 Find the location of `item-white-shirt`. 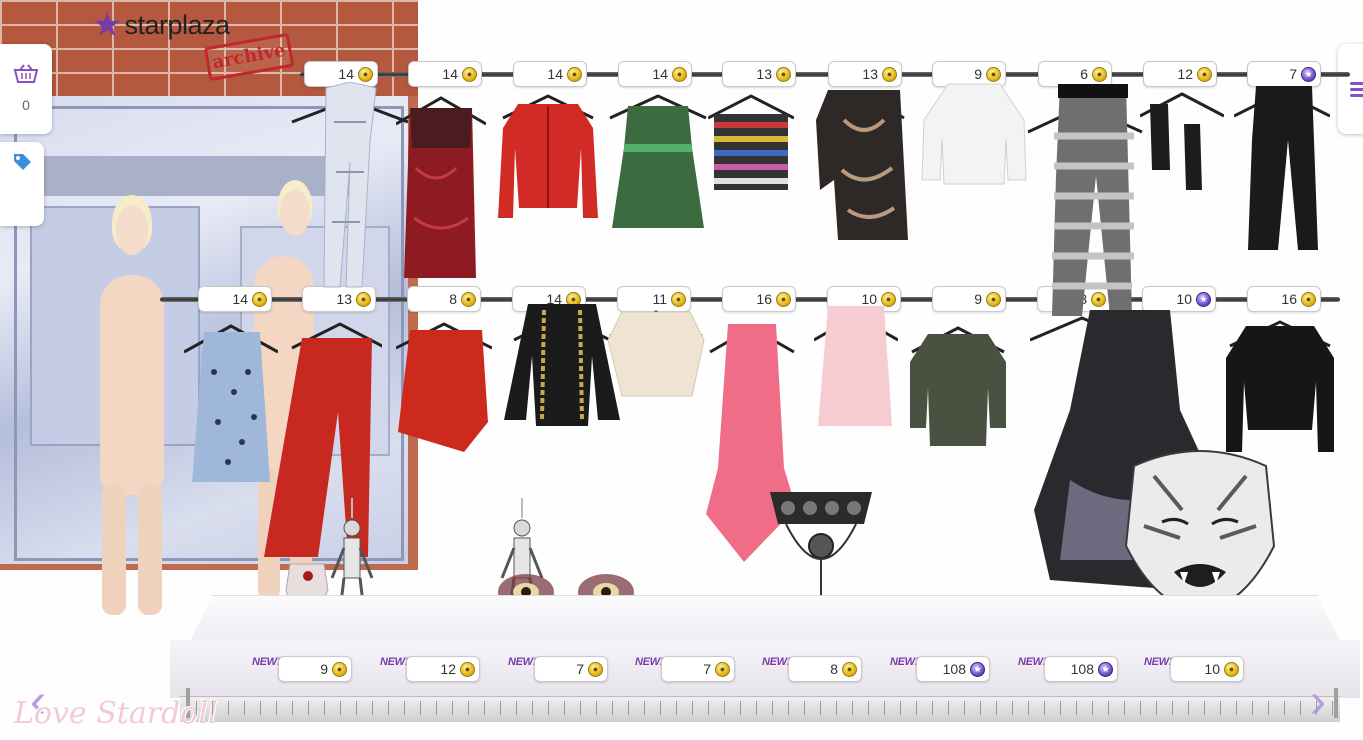

item-white-shirt is located at coordinates (974, 136).